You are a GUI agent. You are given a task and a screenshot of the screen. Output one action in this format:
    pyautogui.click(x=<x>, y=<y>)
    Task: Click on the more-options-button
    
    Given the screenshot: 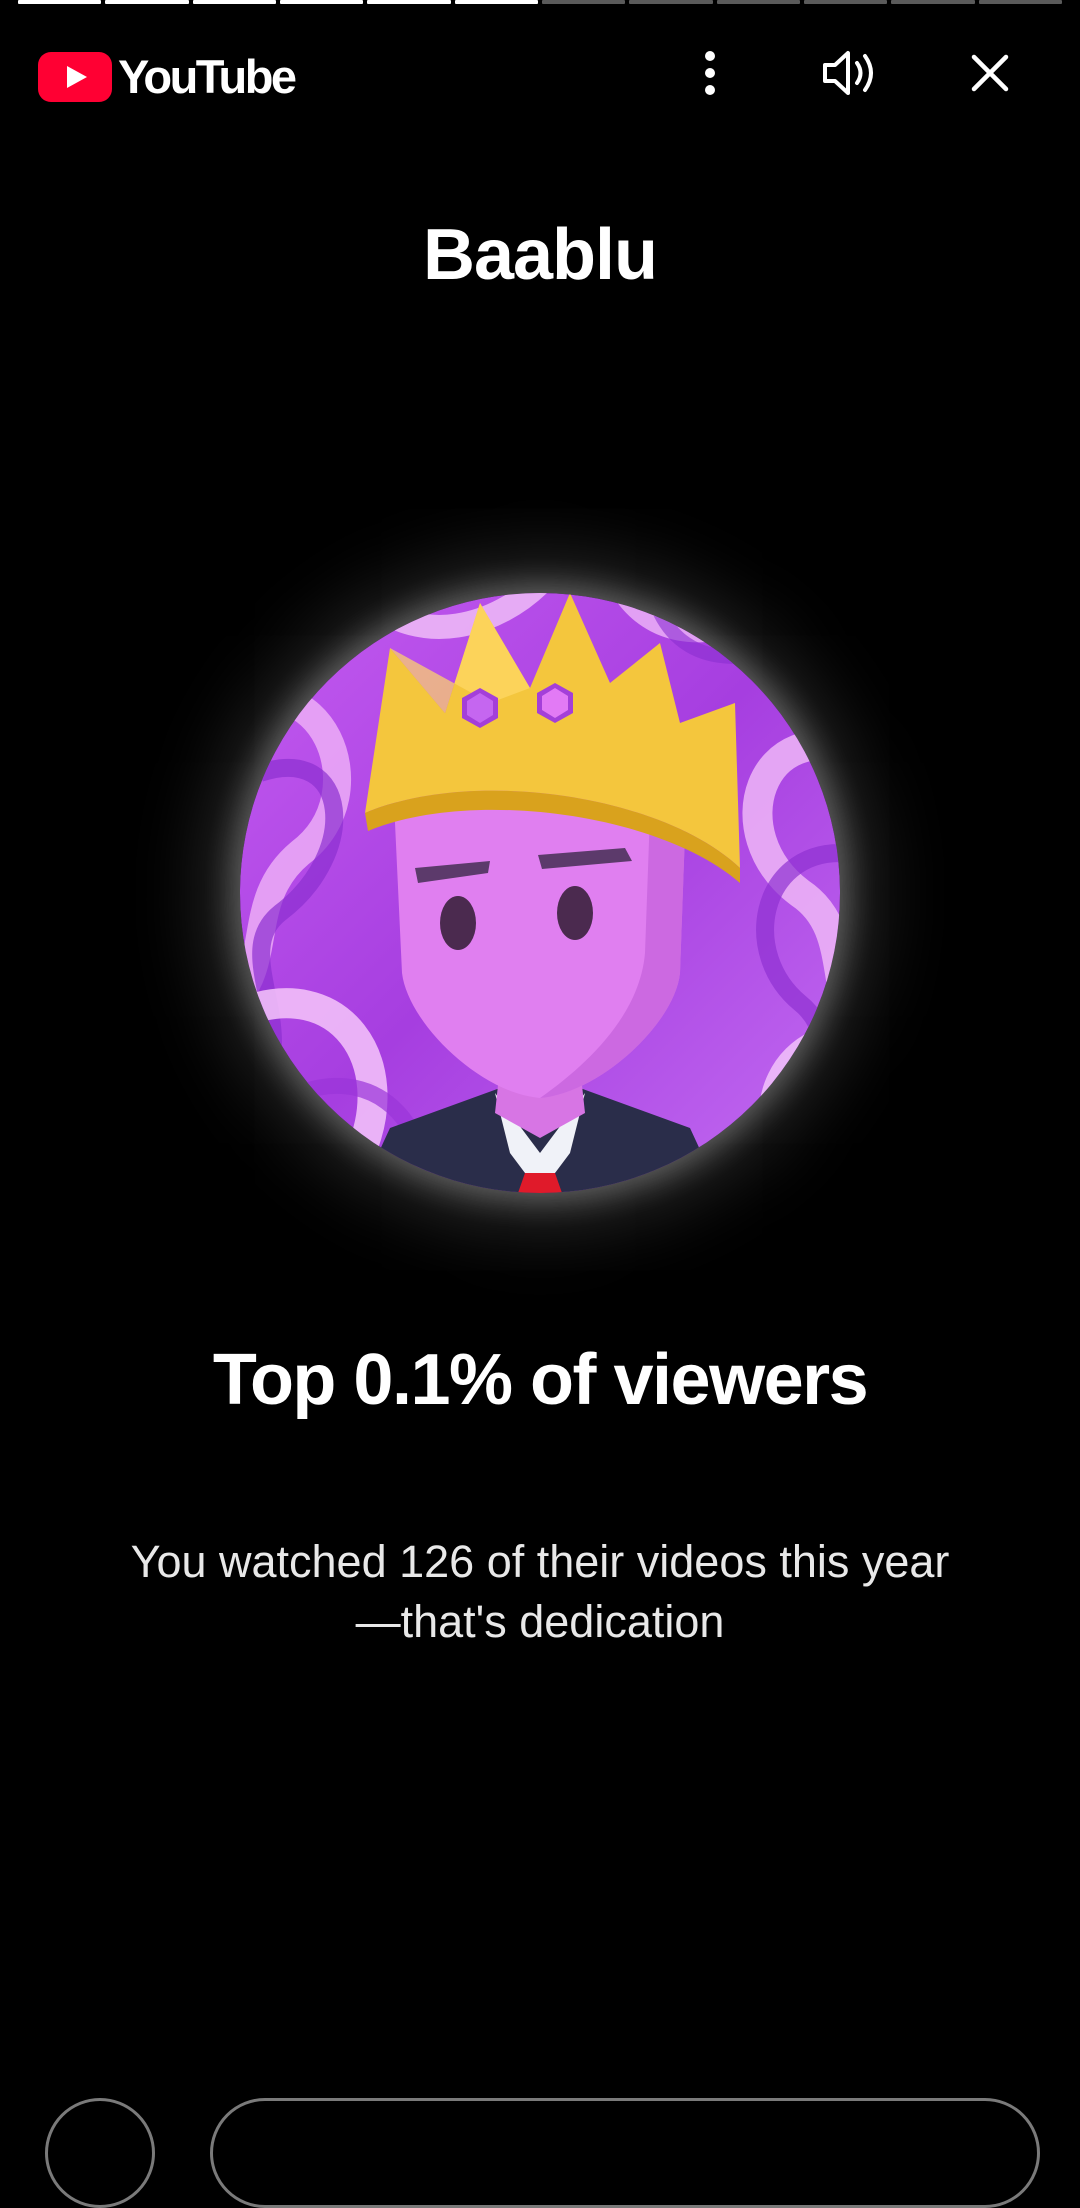 What is the action you would take?
    pyautogui.click(x=710, y=73)
    